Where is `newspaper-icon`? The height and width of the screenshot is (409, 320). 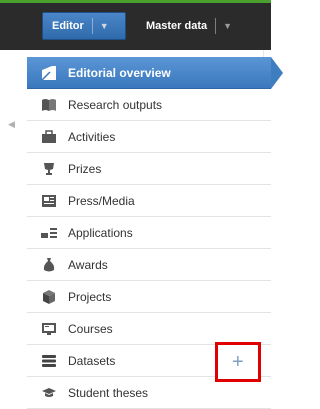
newspaper-icon is located at coordinates (49, 201).